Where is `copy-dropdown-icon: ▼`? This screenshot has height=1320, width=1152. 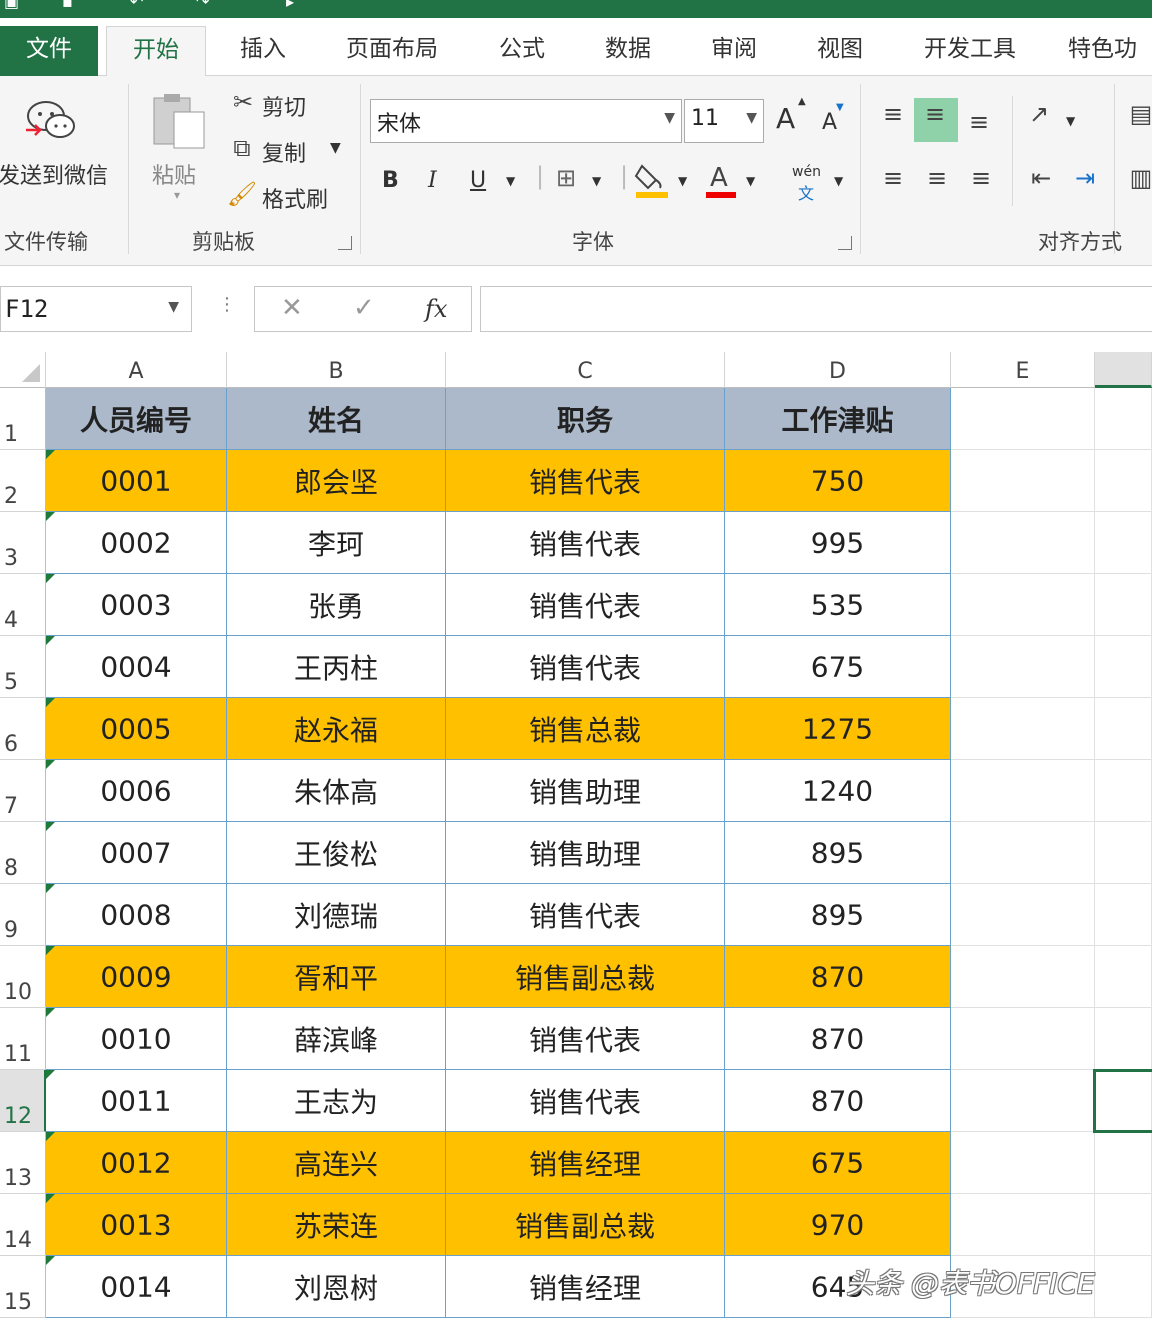 copy-dropdown-icon: ▼ is located at coordinates (335, 148).